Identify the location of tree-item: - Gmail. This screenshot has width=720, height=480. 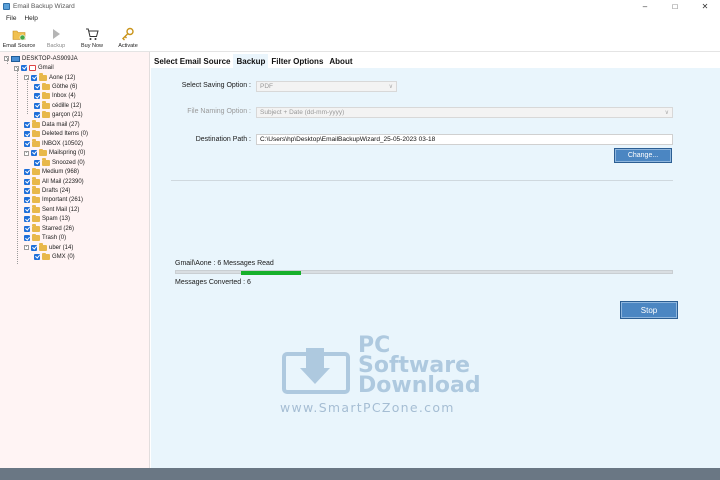
(34, 67).